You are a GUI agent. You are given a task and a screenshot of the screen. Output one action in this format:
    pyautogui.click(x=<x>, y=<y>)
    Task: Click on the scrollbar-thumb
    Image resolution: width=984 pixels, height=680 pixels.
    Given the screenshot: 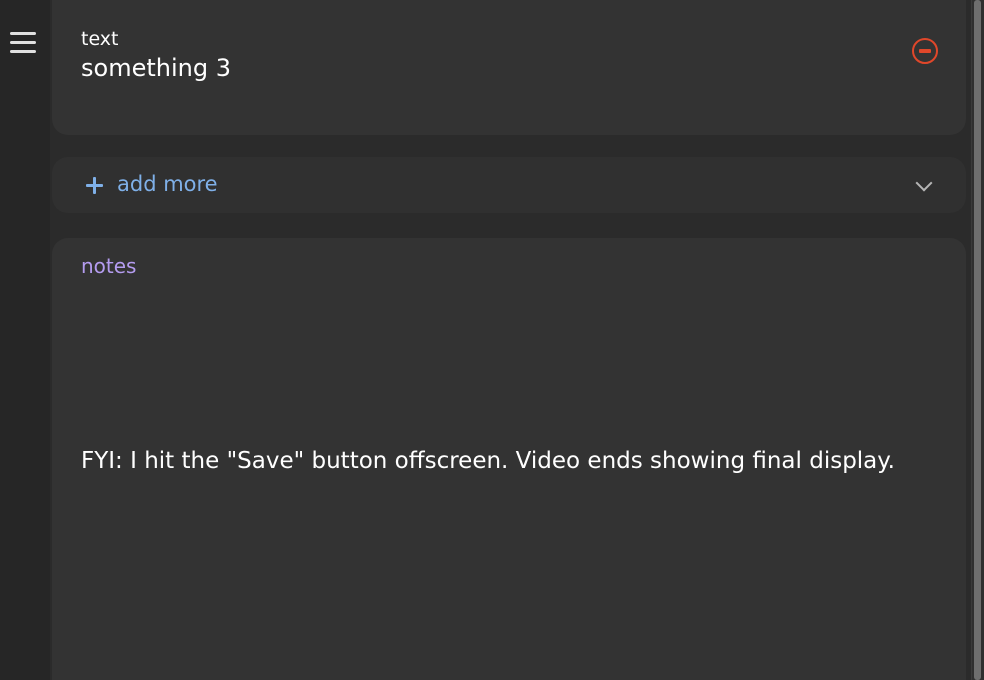 What is the action you would take?
    pyautogui.click(x=977, y=340)
    